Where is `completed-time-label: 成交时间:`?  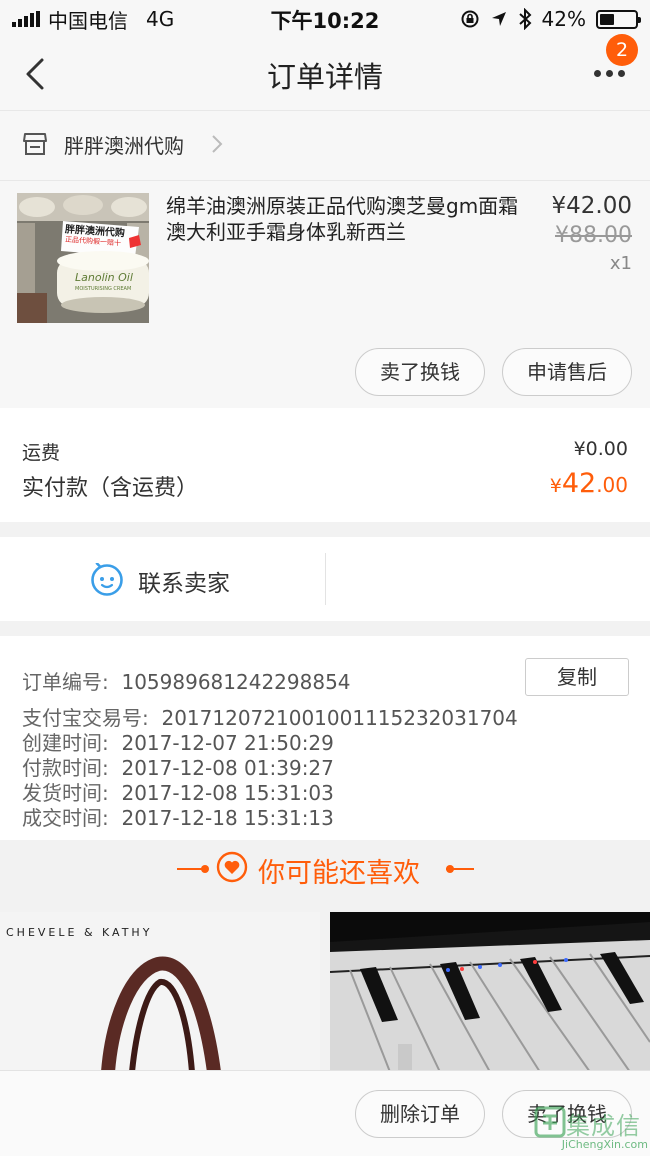 completed-time-label: 成交时间: is located at coordinates (65, 818).